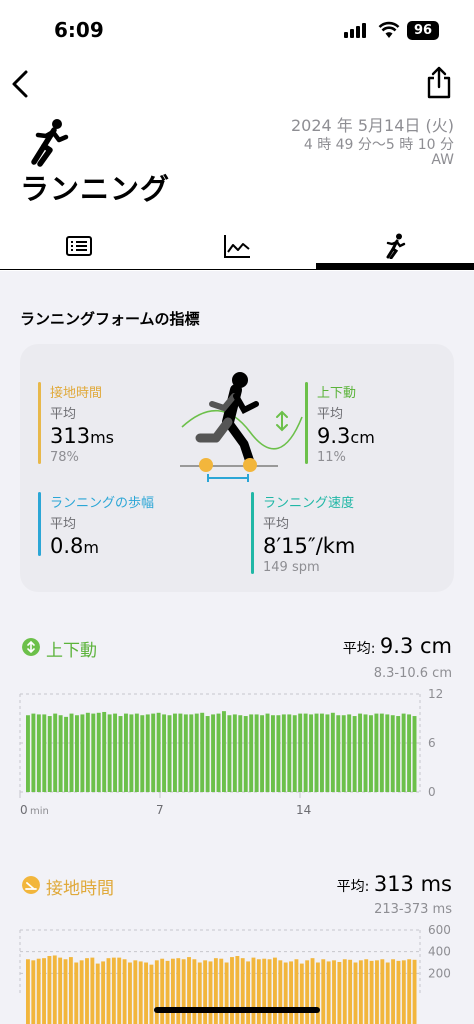  What do you see at coordinates (423, 30) in the screenshot?
I see `battery-indicator: 96` at bounding box center [423, 30].